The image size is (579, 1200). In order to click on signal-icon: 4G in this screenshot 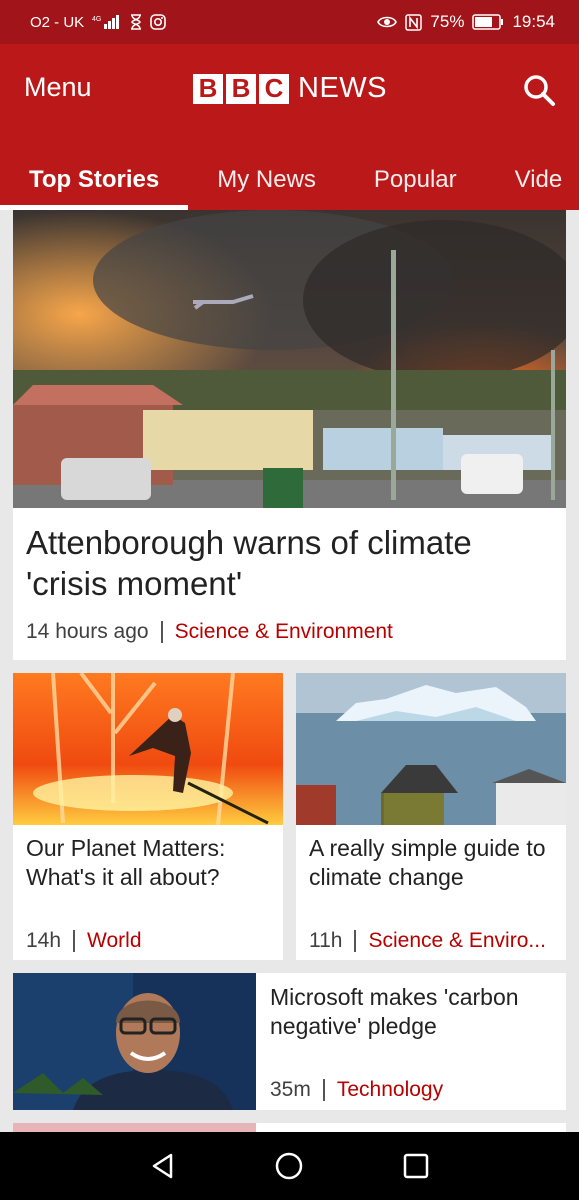, I will do `click(107, 22)`.